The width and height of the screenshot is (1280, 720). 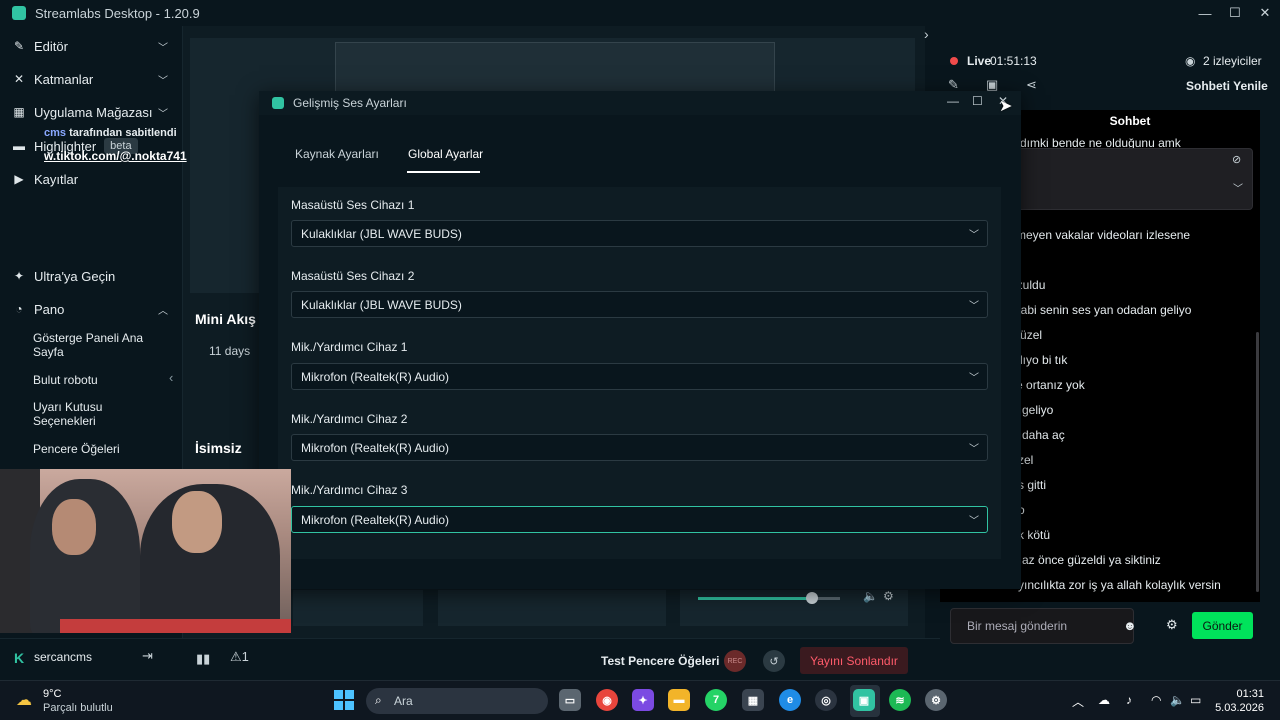 What do you see at coordinates (84, 179) in the screenshot?
I see `sidebar-item-recordings: ▶ Kayıtlar` at bounding box center [84, 179].